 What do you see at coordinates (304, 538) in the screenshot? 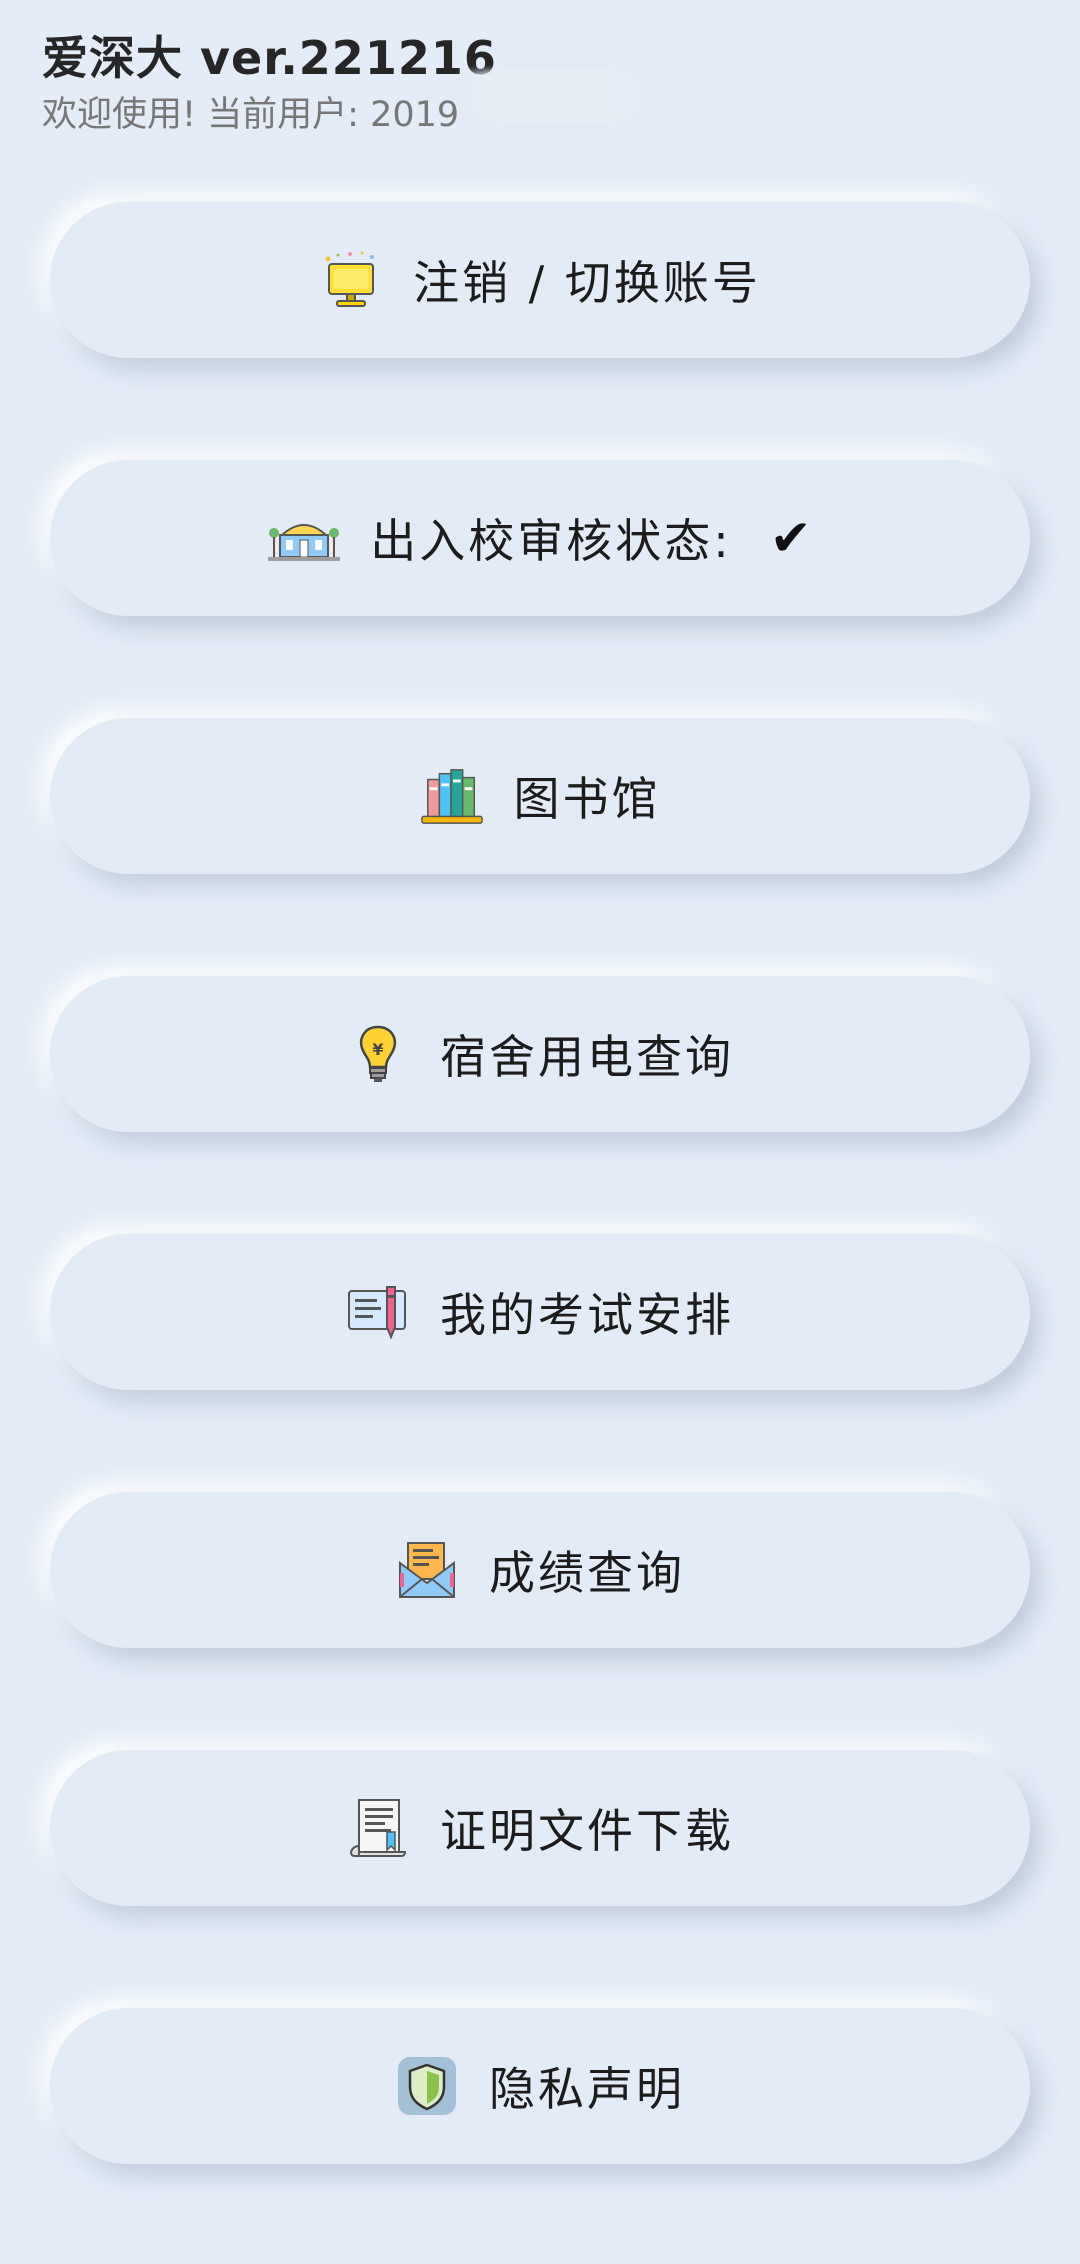
I see `campus-gate-icon` at bounding box center [304, 538].